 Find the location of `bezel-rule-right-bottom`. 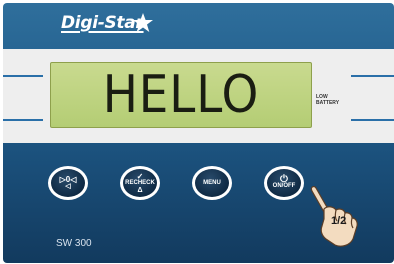

bezel-rule-right-bottom is located at coordinates (372, 120).